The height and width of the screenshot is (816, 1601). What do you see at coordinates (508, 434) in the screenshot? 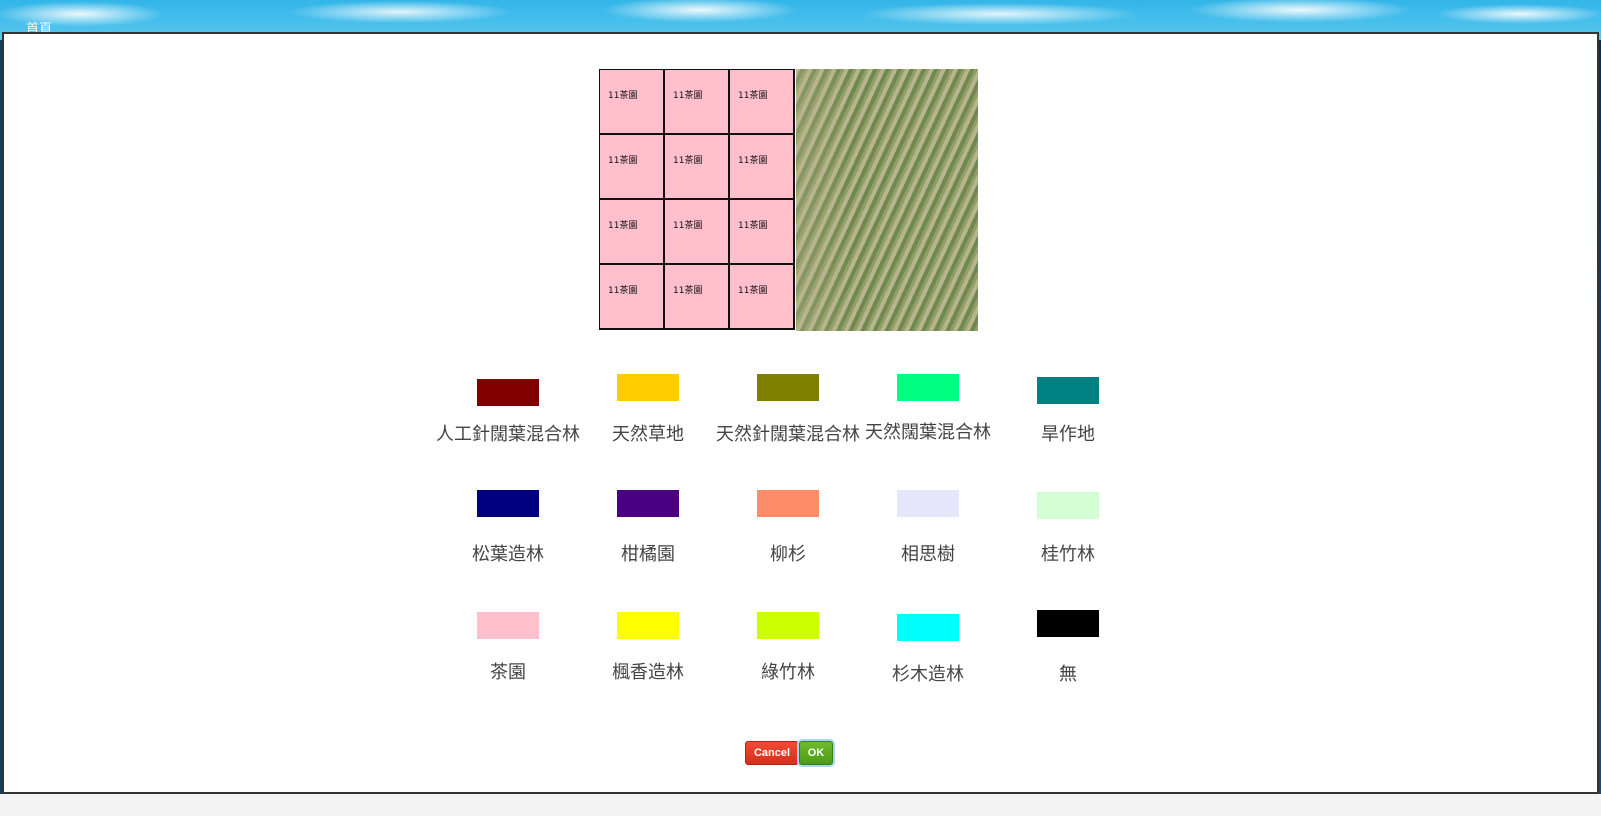
I see `legend-label: 人工針闊葉混合林` at bounding box center [508, 434].